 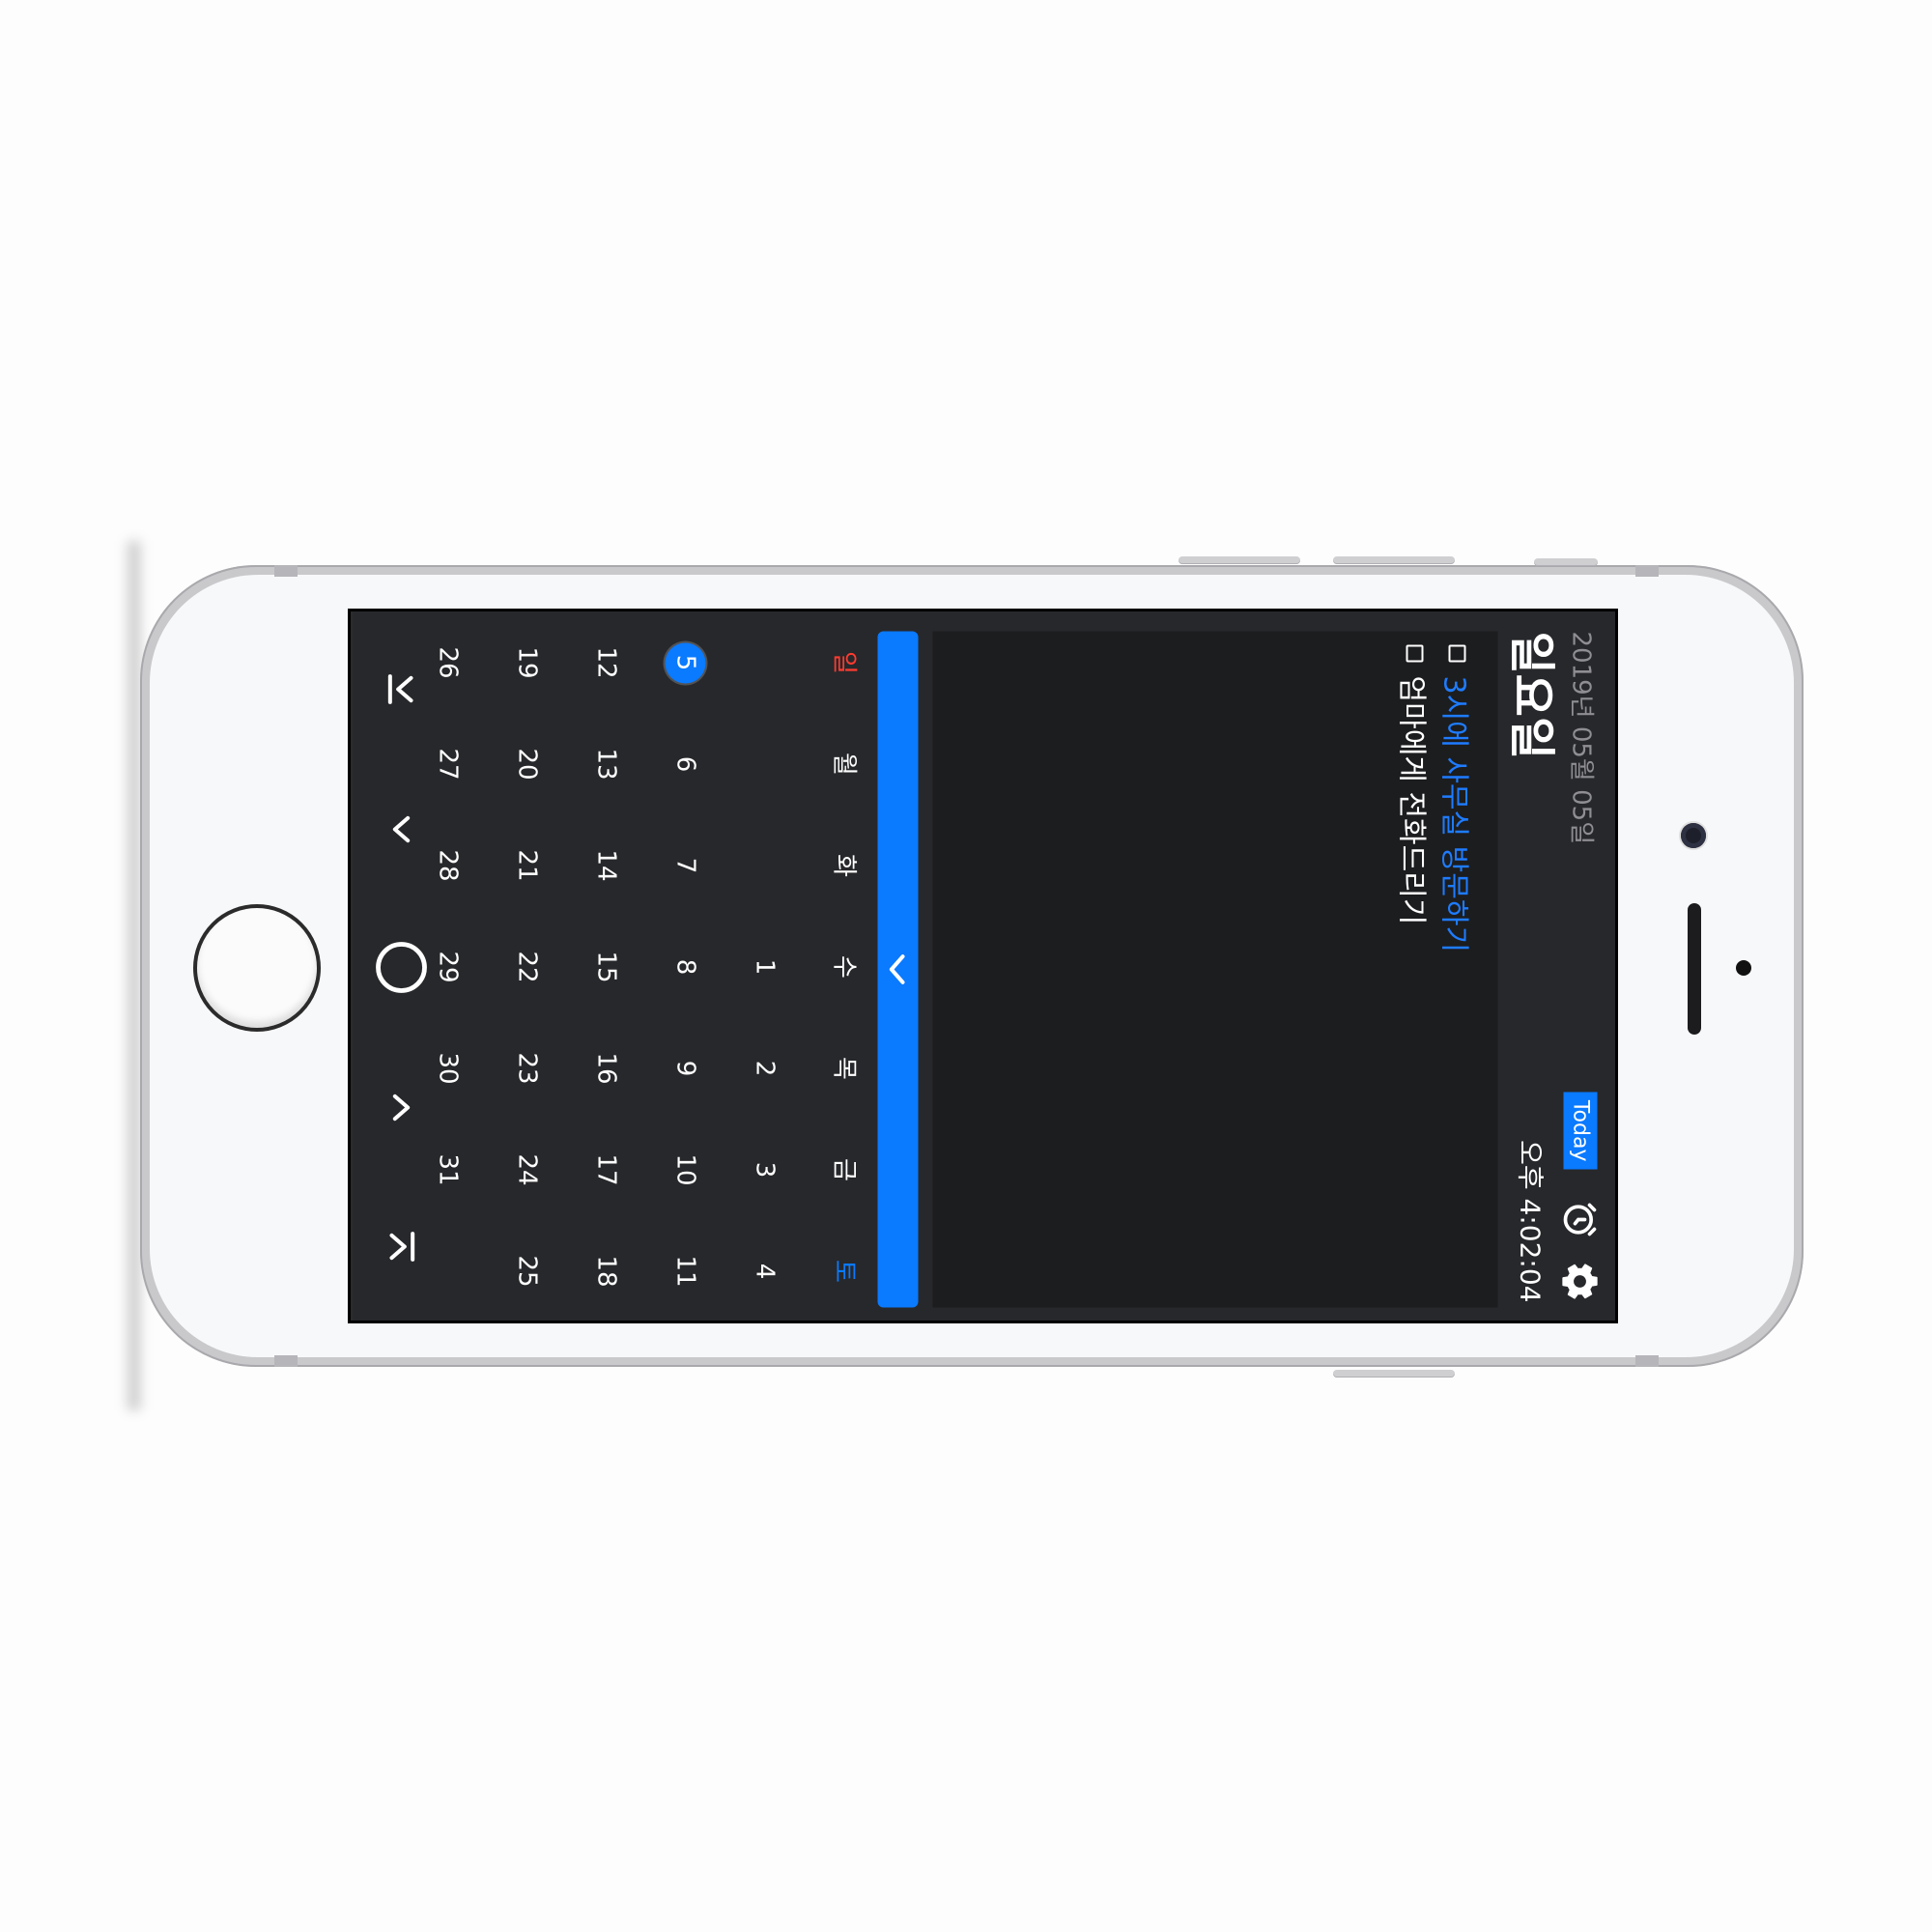 I want to click on front-camera, so click(x=1693, y=835).